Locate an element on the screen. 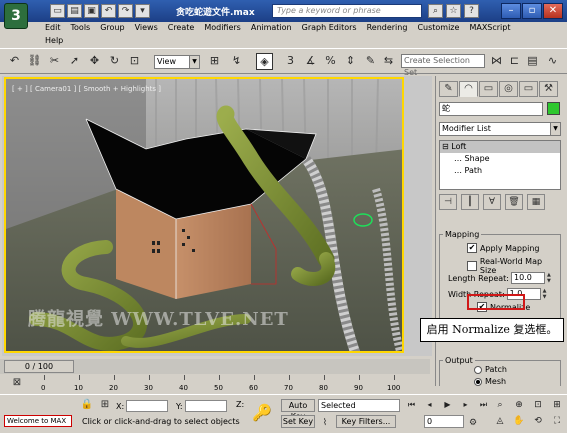 The height and width of the screenshot is (433, 567). mini-curve-editor-icon: ⊠ is located at coordinates (17, 382).